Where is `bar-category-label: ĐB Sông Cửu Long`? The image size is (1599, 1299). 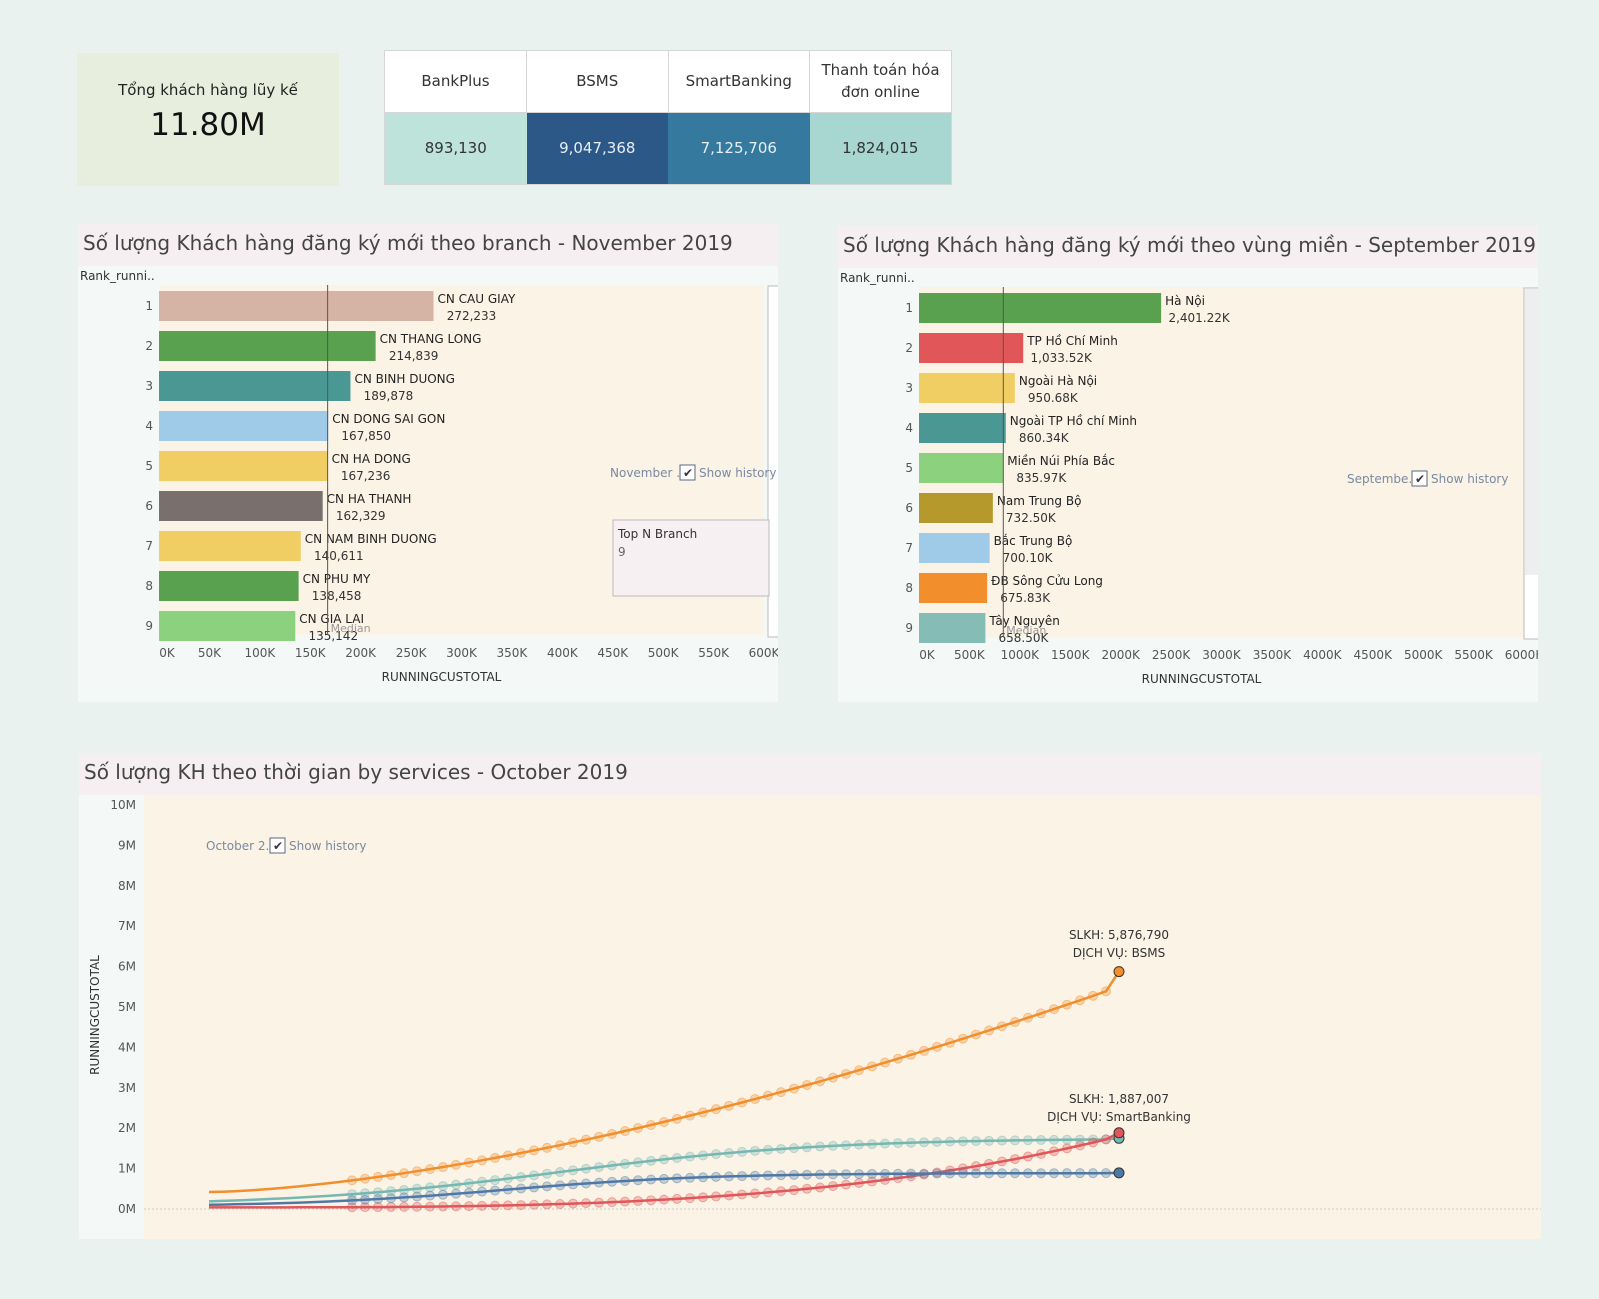 bar-category-label: ĐB Sông Cửu Long is located at coordinates (1047, 581).